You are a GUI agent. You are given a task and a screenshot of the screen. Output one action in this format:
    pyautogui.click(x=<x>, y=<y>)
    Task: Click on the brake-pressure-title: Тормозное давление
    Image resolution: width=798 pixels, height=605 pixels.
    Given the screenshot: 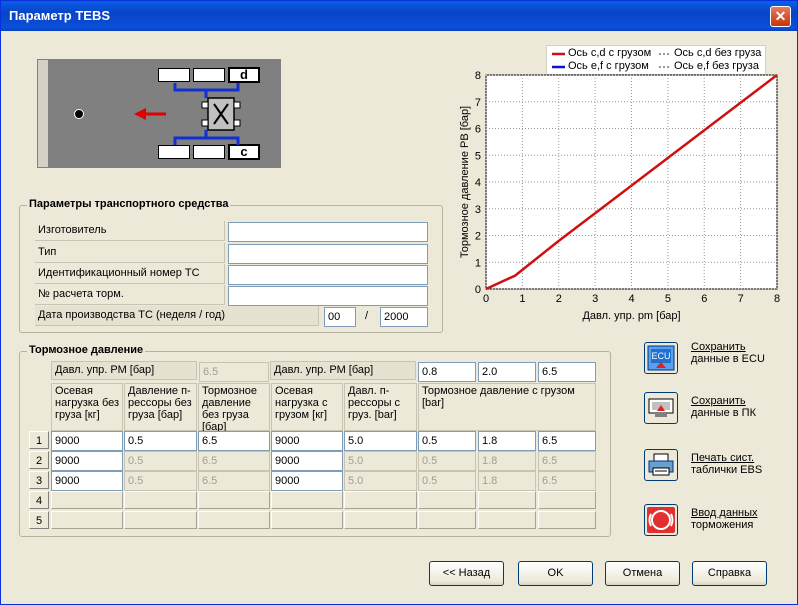 What is the action you would take?
    pyautogui.click(x=86, y=350)
    